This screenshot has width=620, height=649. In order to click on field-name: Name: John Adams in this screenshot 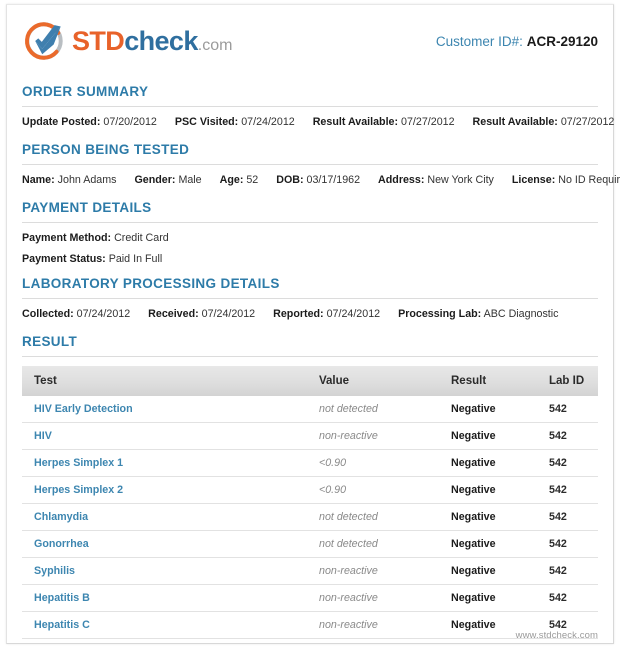, I will do `click(69, 180)`.